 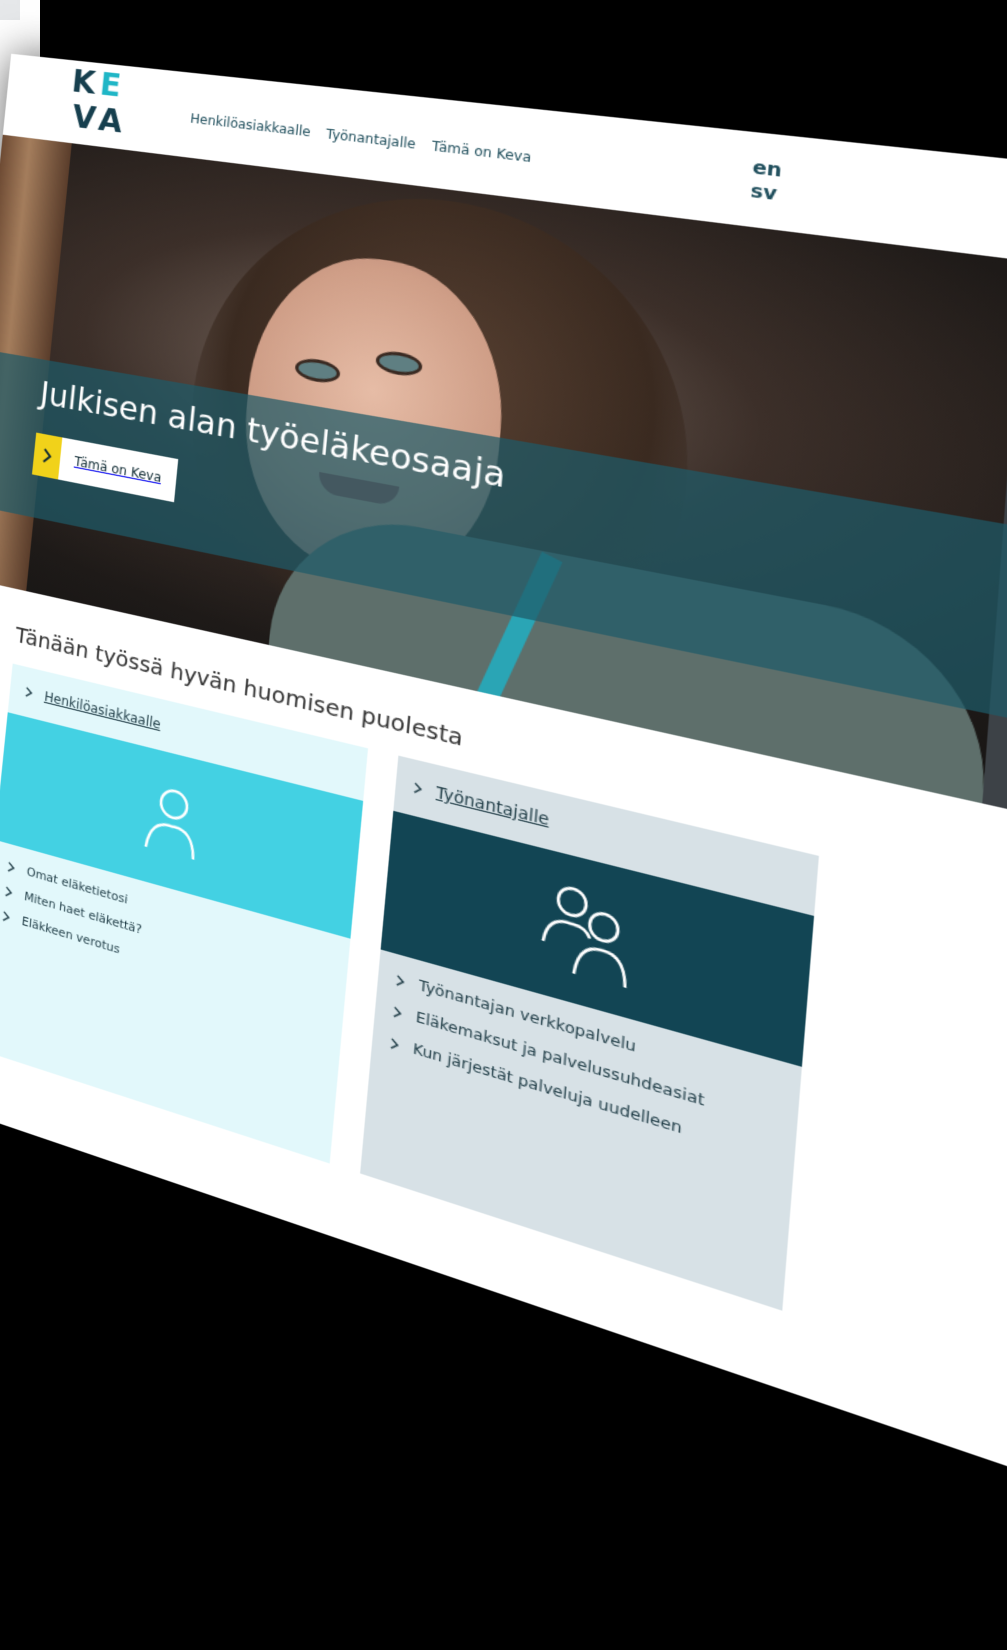 I want to click on lang-en: en, so click(x=767, y=169).